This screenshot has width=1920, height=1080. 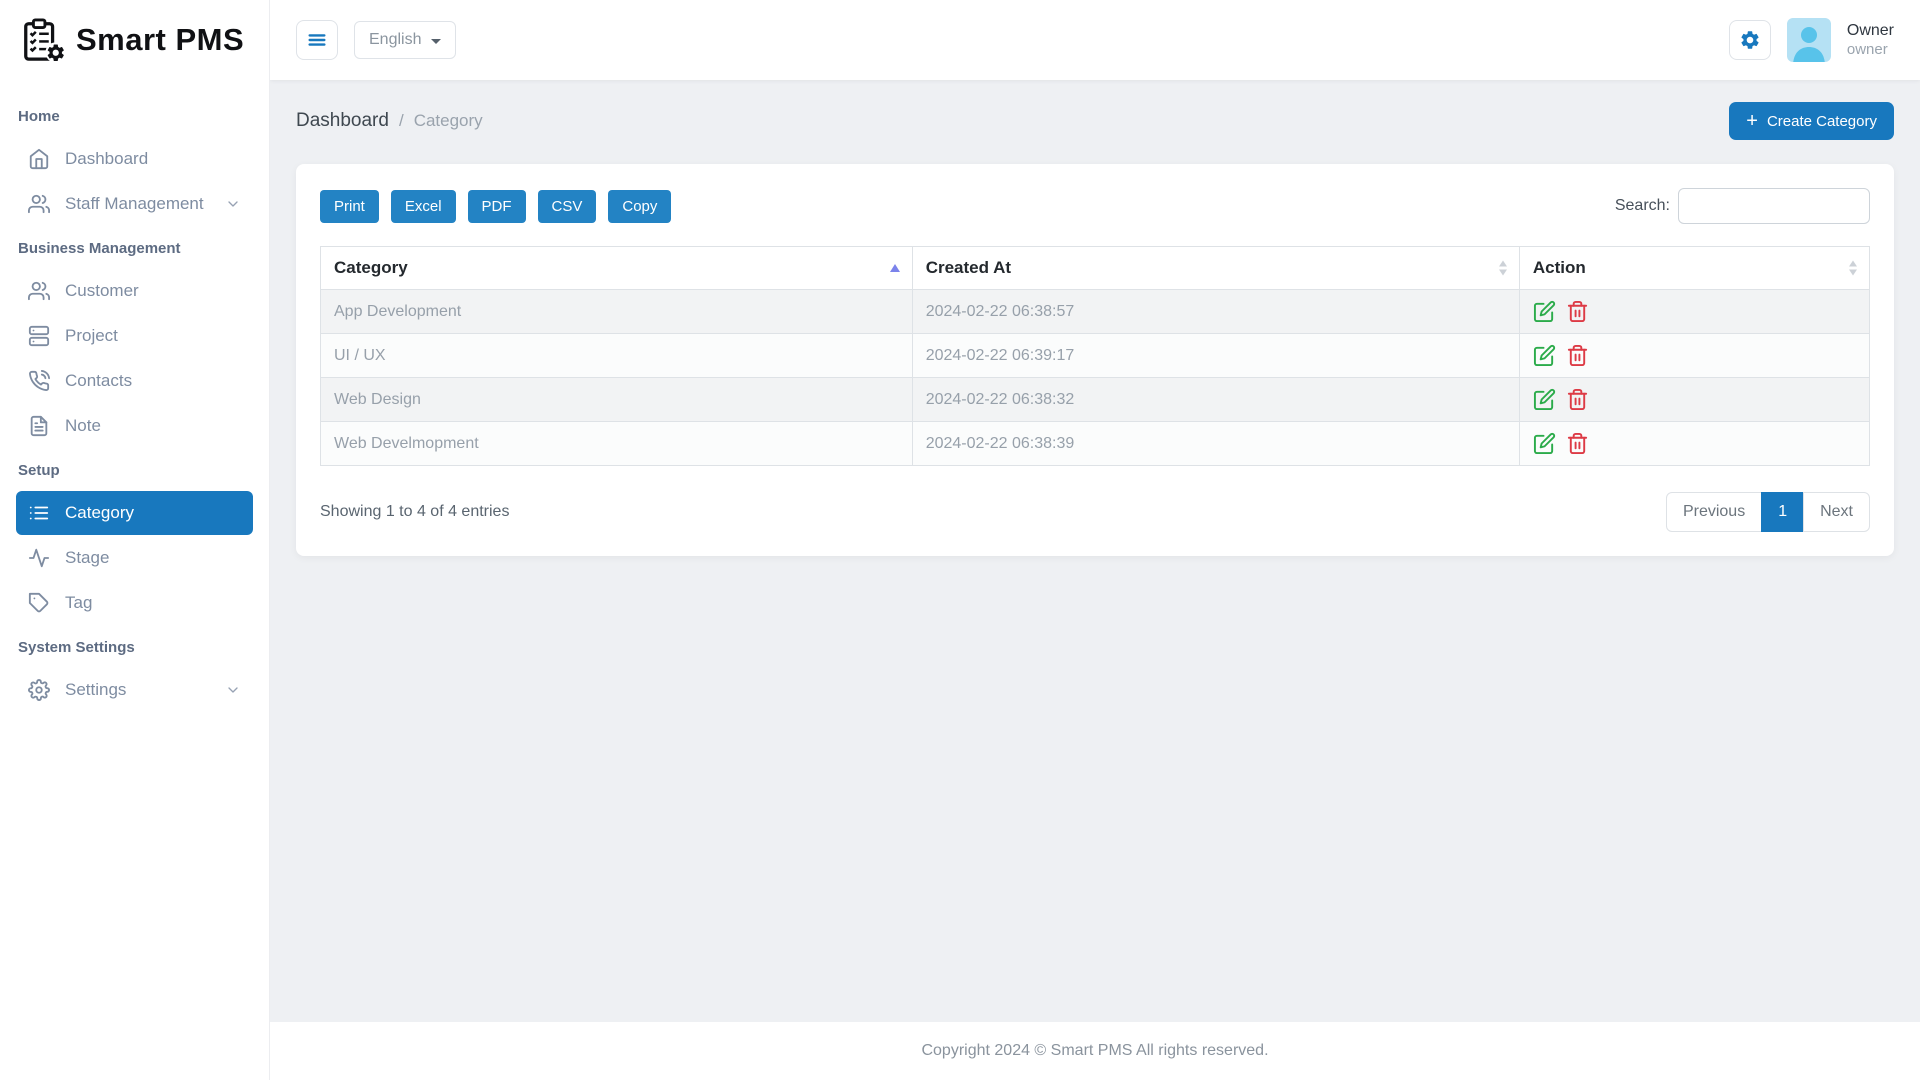 I want to click on previous-page-button: Previous, so click(x=1714, y=512).